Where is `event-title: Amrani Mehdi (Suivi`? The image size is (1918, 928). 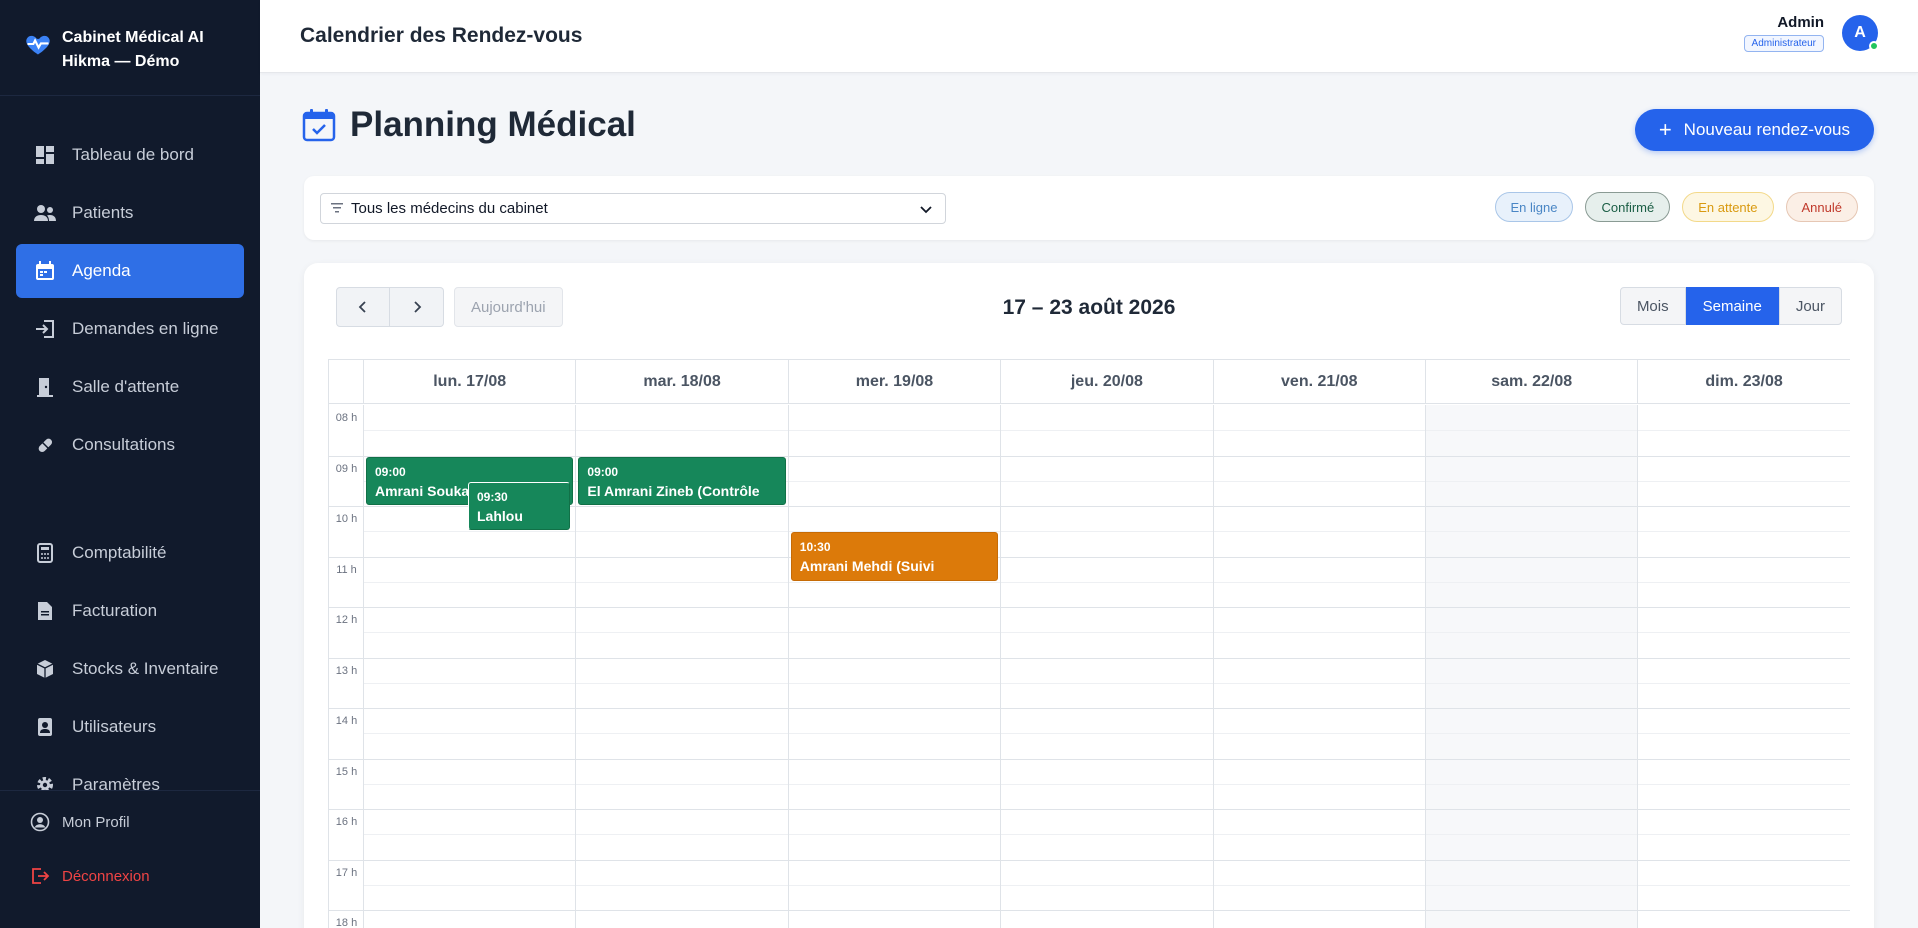 event-title: Amrani Mehdi (Suivi is located at coordinates (867, 566).